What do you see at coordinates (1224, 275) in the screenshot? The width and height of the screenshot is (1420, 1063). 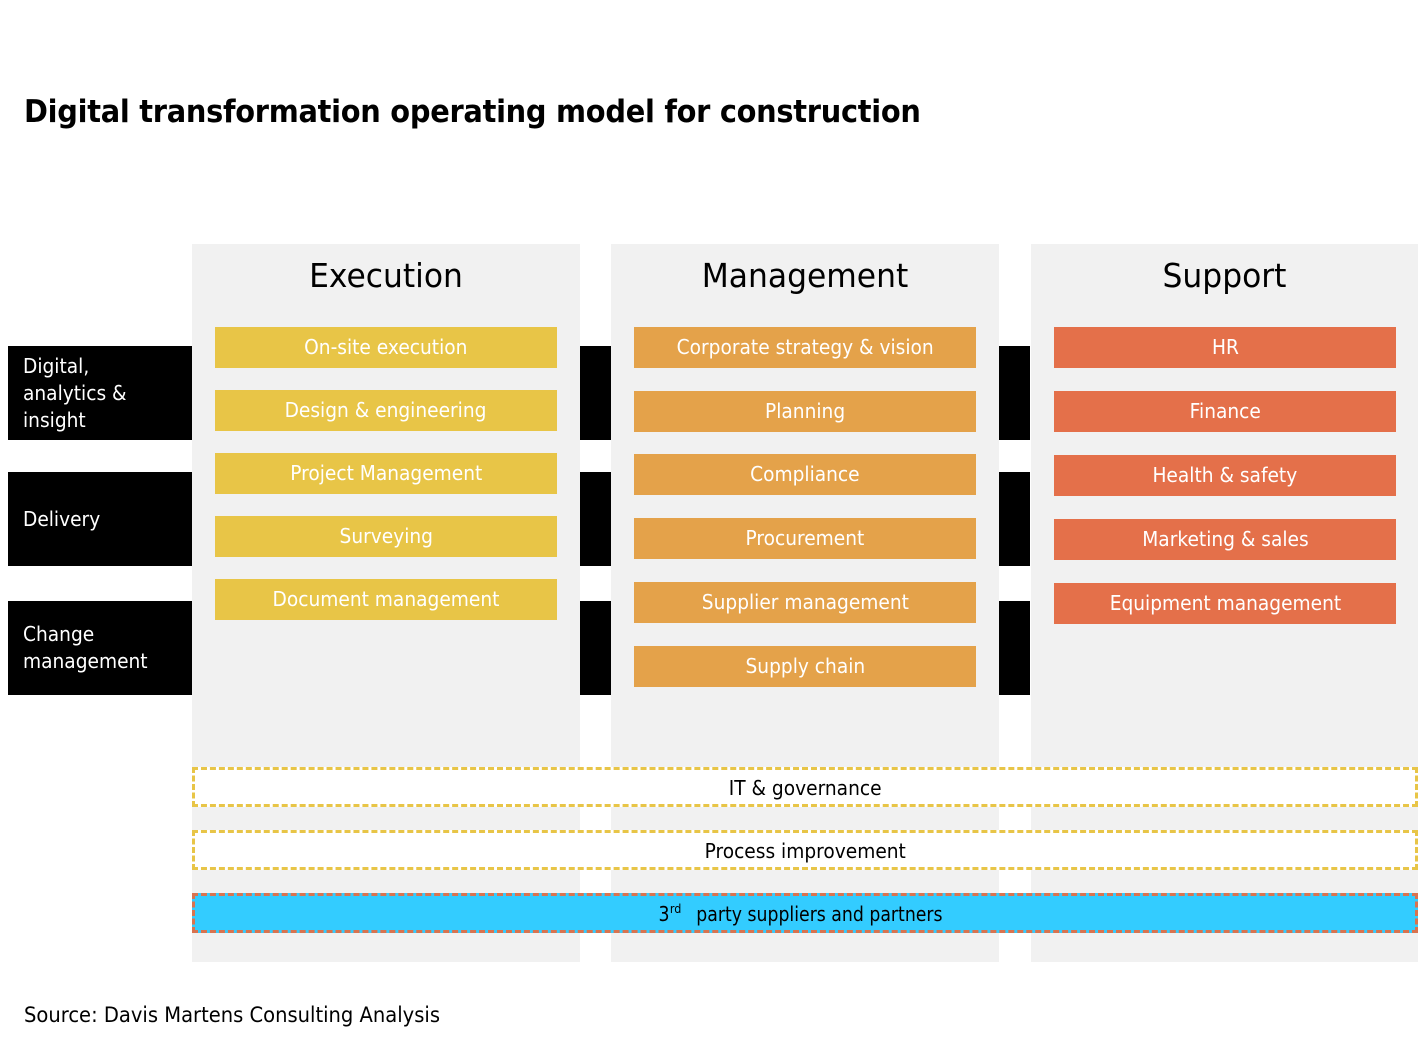 I see `column-header-support: Support` at bounding box center [1224, 275].